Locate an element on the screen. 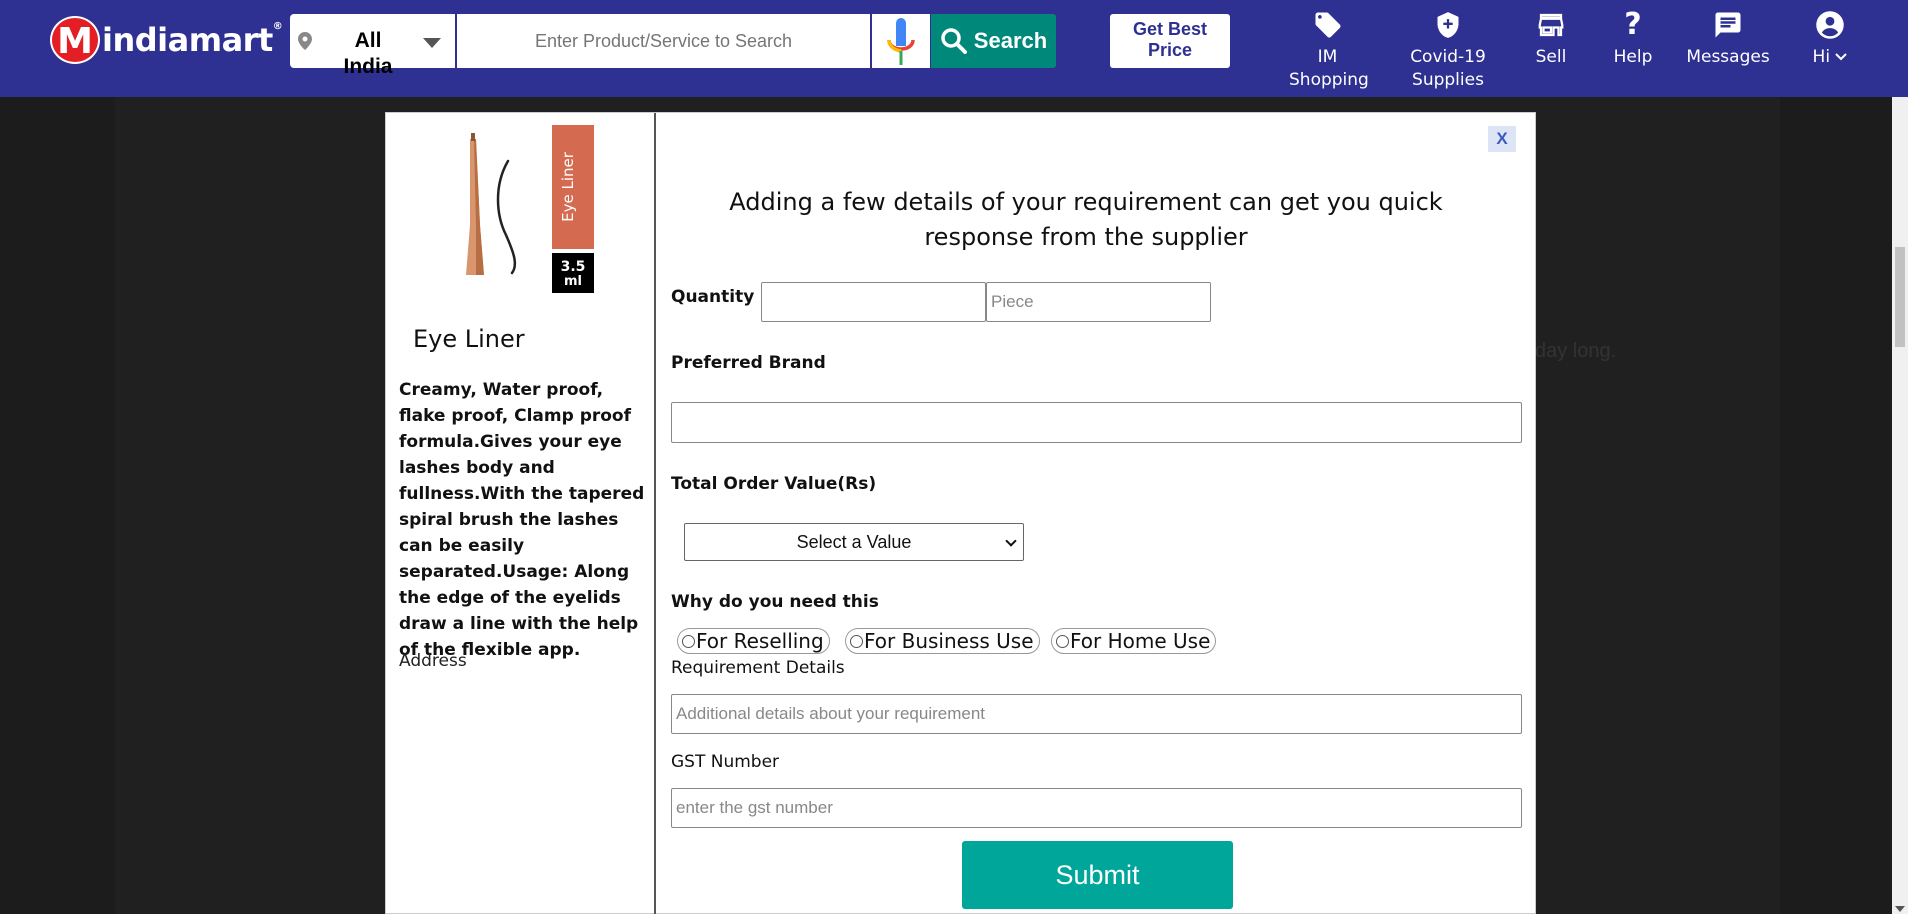 This screenshot has width=1908, height=914. product-image-size-unit: ml is located at coordinates (573, 281).